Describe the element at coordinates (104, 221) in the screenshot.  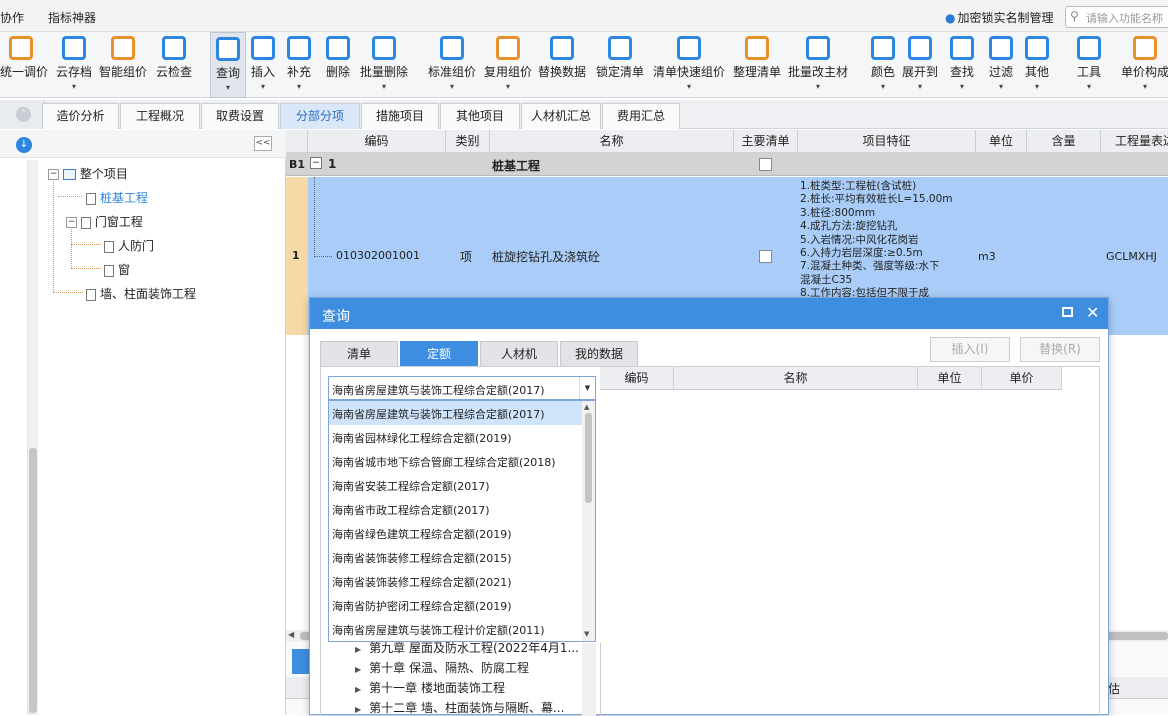
I see `tree-node-doors: − 门窗工程` at that location.